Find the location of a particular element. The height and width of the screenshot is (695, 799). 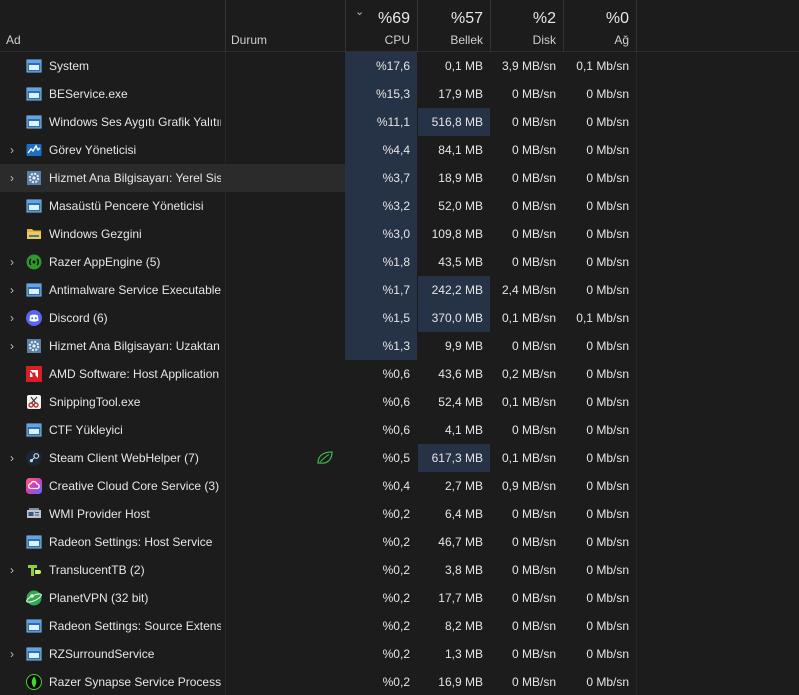

cpu-cell: %3,2 is located at coordinates (381, 206).